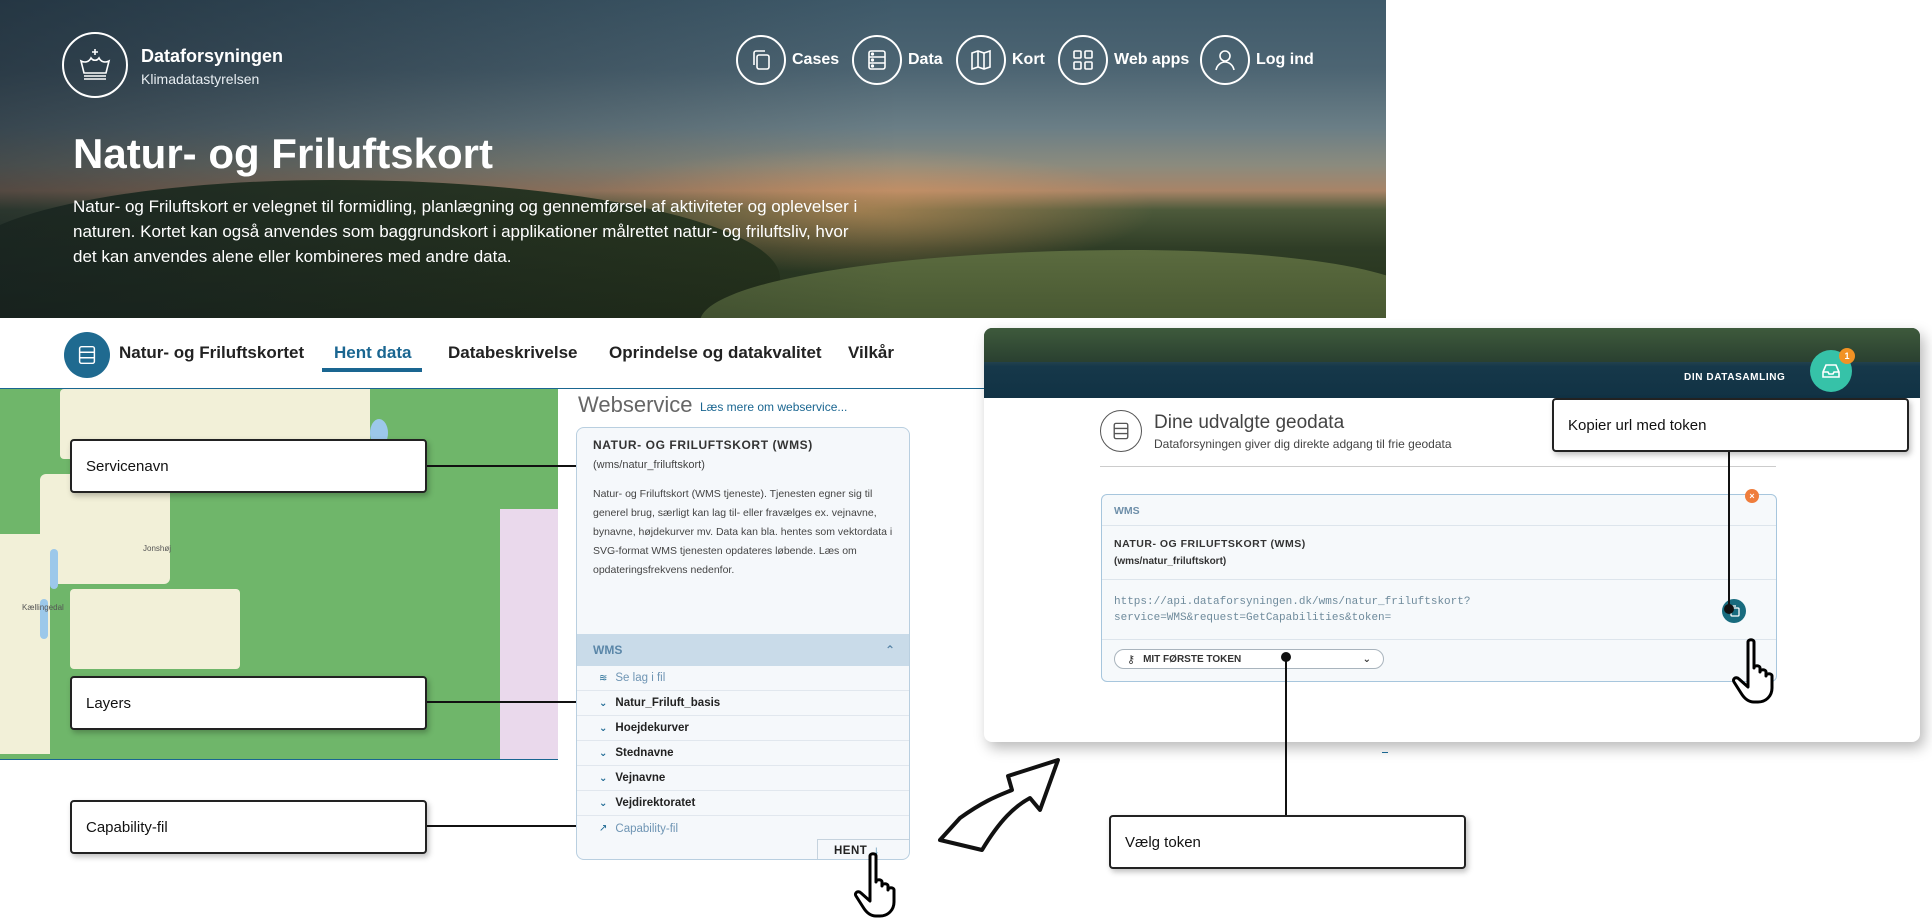  I want to click on map-lake, so click(54, 569).